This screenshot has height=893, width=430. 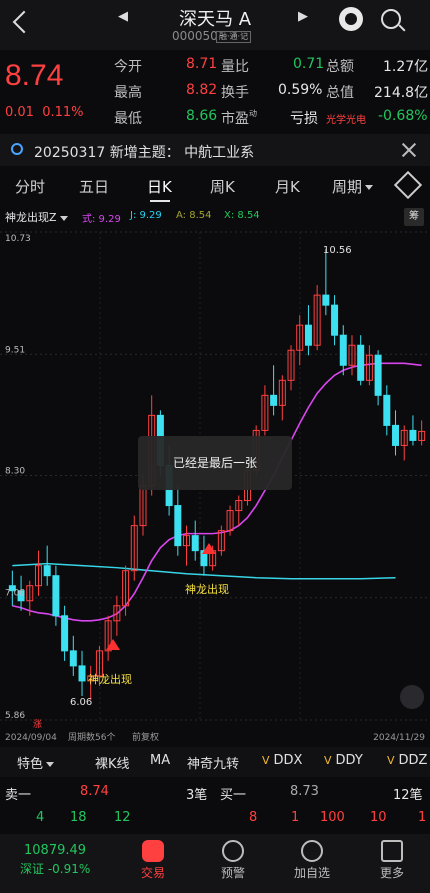 I want to click on indicator-formula-value: 式: 9.29, so click(x=101, y=219).